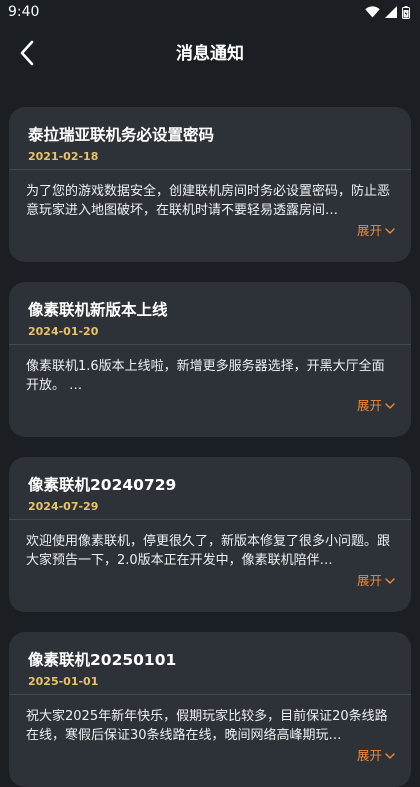 Image resolution: width=420 pixels, height=787 pixels. What do you see at coordinates (102, 485) in the screenshot?
I see `notification-title: 像素联机20240729` at bounding box center [102, 485].